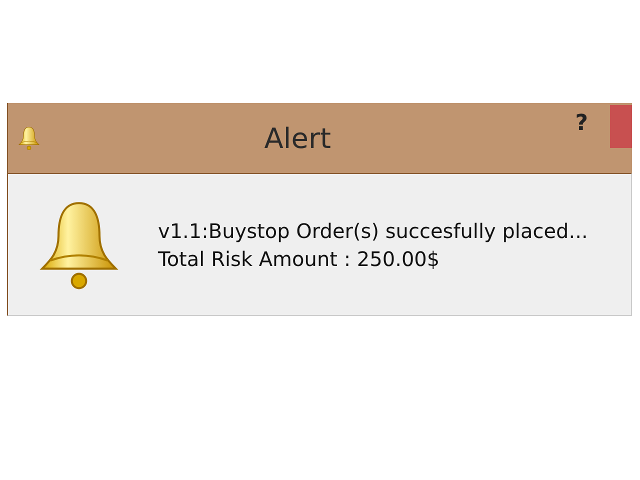  I want to click on window-title: Alert, so click(297, 138).